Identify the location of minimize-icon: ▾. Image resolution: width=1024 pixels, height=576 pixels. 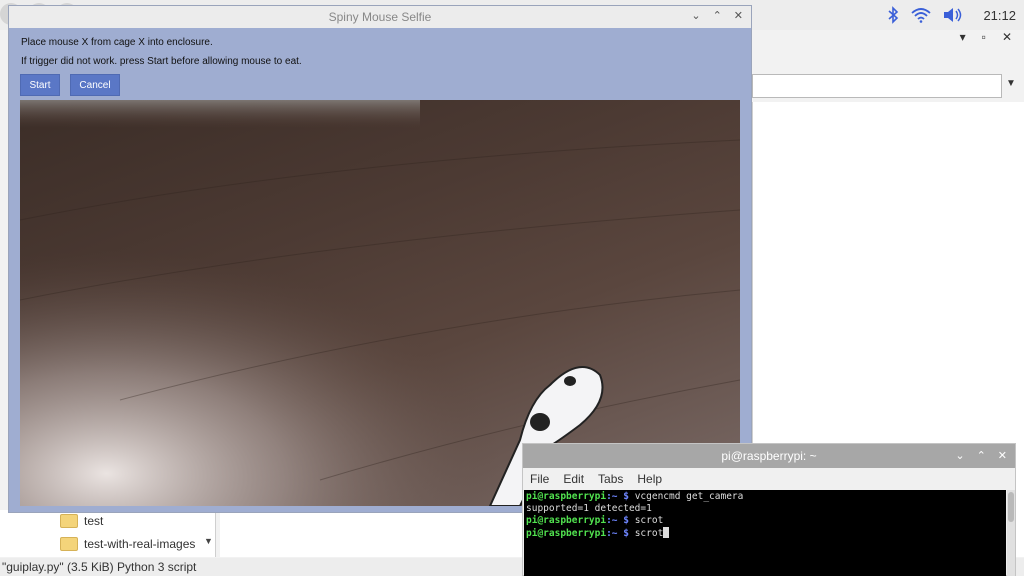
(963, 37).